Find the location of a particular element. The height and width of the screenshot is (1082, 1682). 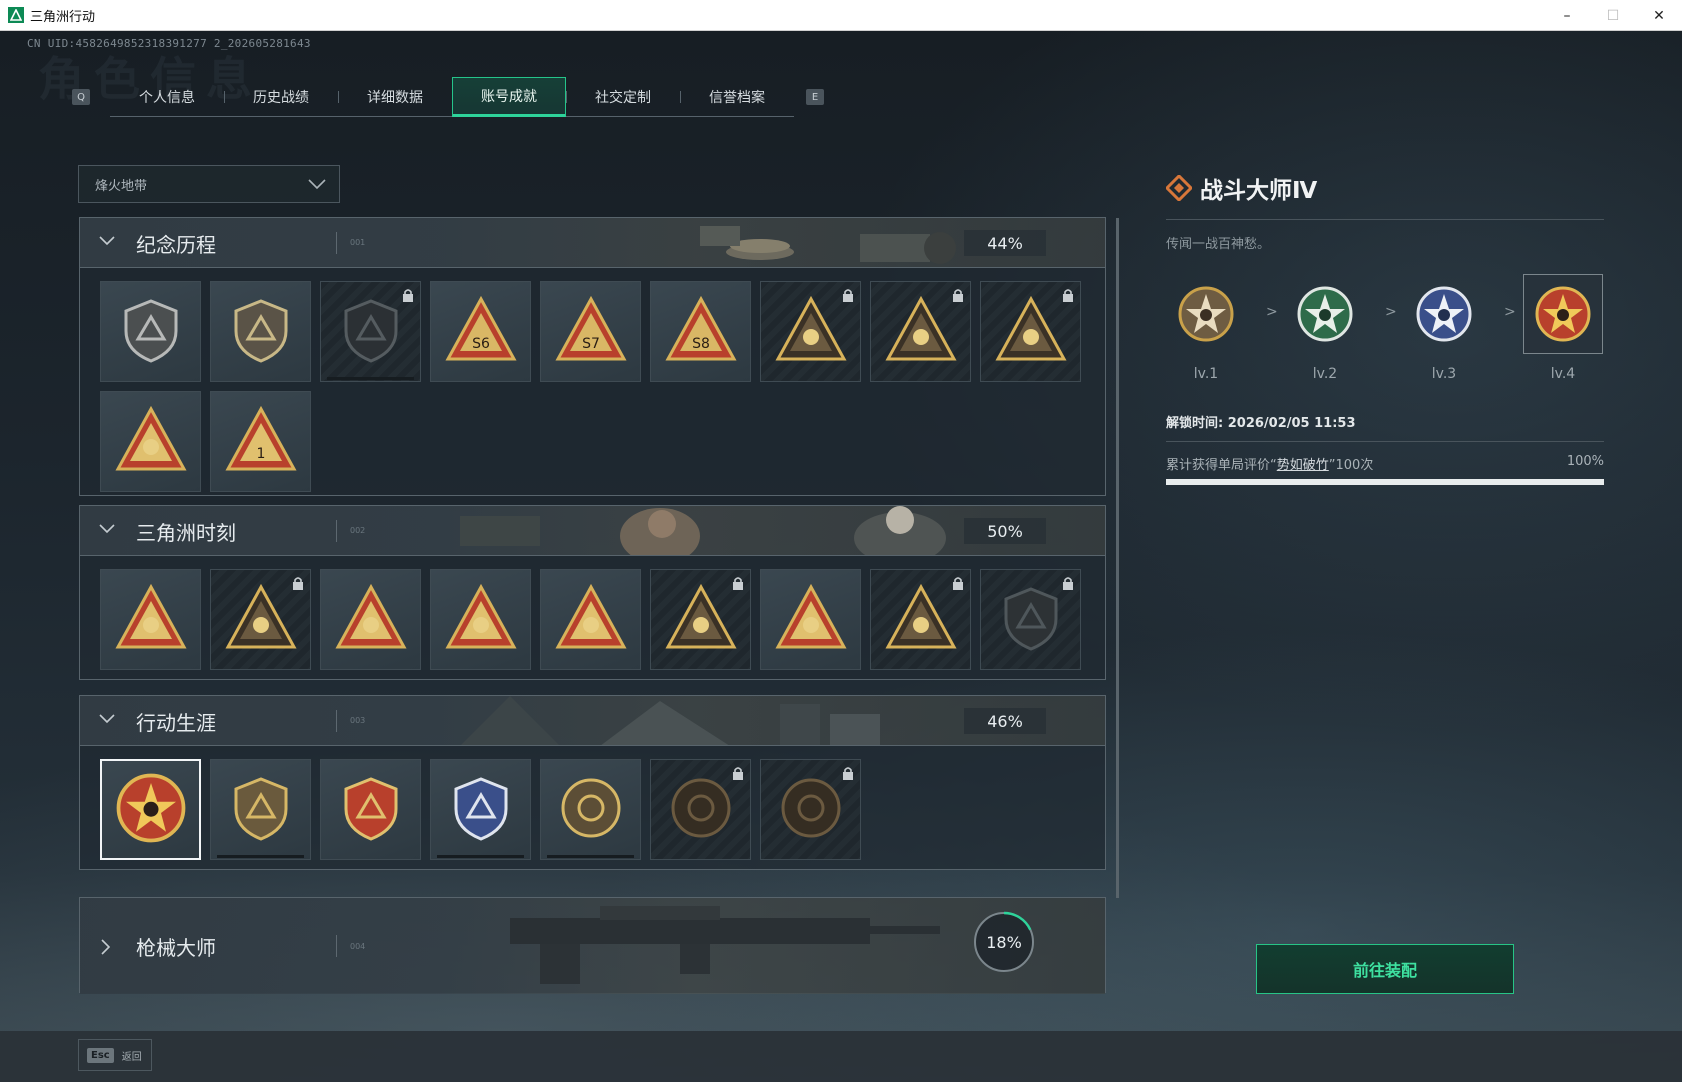

close-button: ✕ is located at coordinates (1659, 15).